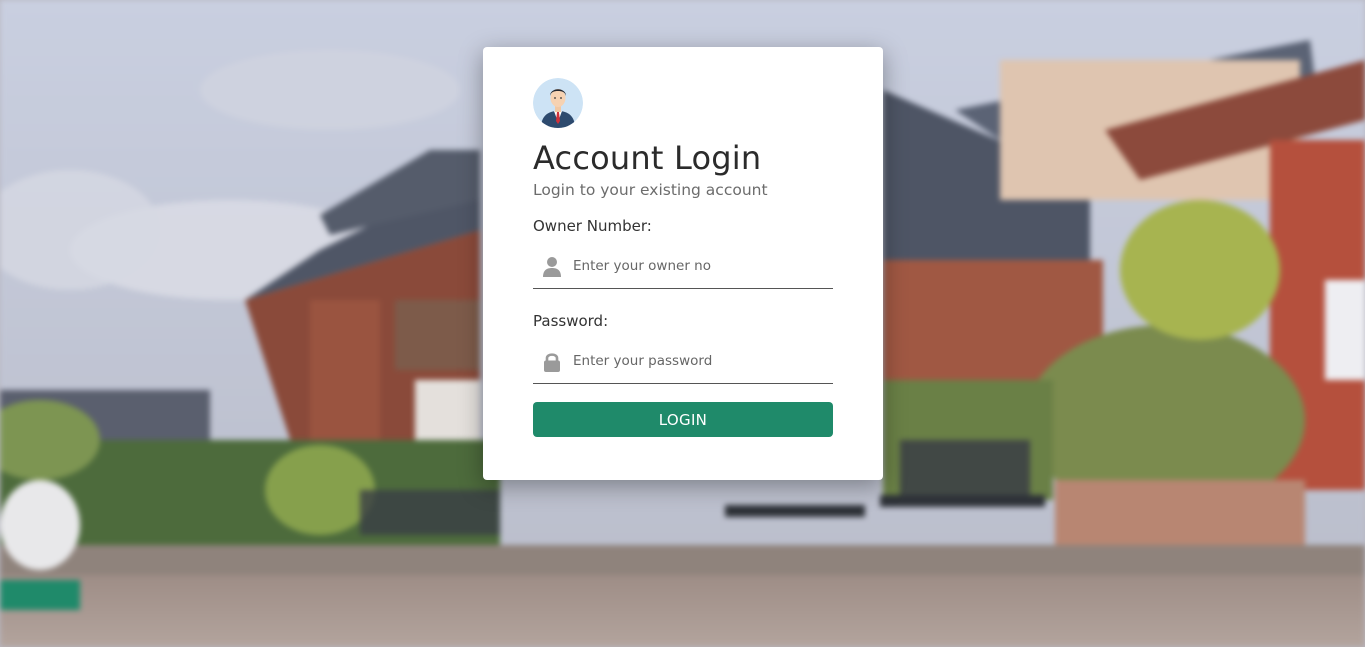 The image size is (1365, 647). What do you see at coordinates (592, 226) in the screenshot?
I see `owner-number-label: Owner Number:` at bounding box center [592, 226].